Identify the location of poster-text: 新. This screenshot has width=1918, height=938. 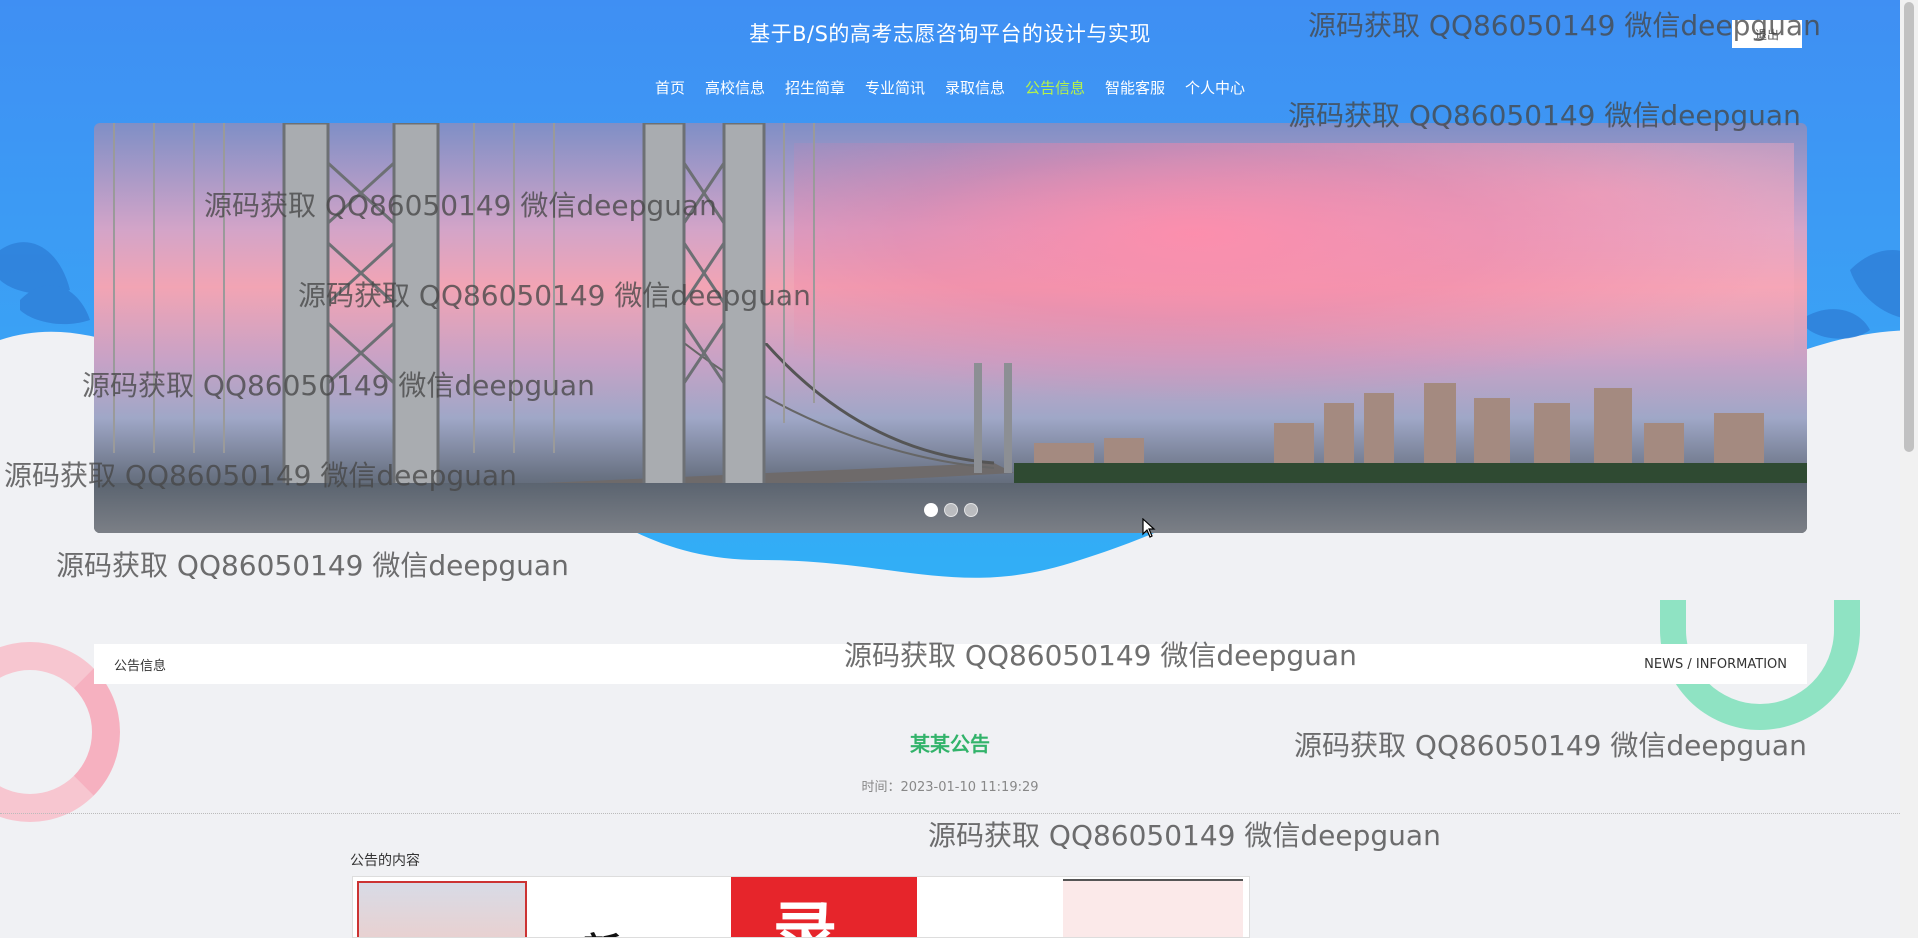
(602, 929).